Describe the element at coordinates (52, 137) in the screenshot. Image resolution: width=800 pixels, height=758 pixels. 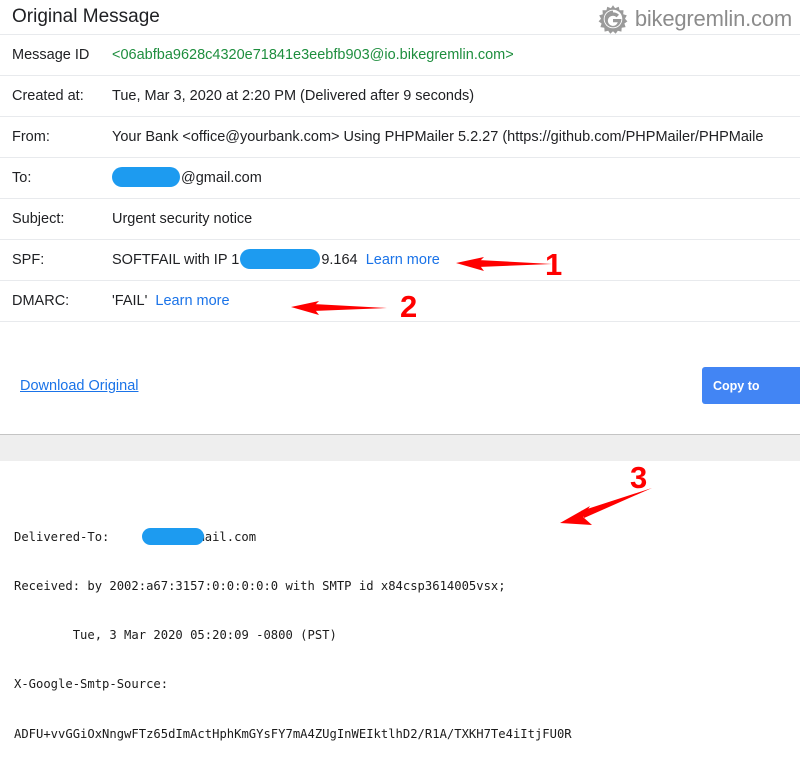
I see `row-label-from: From:` at that location.